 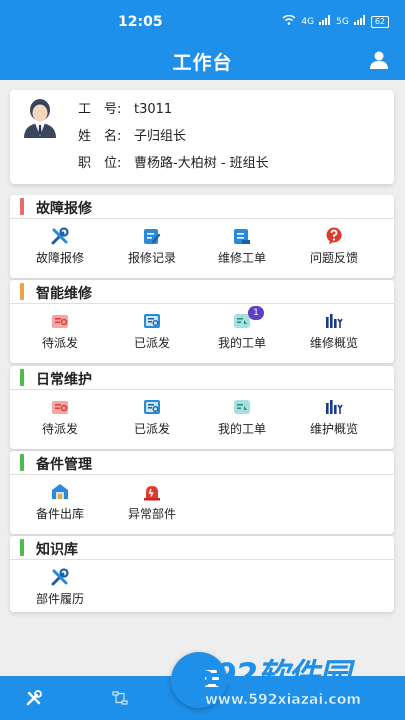 What do you see at coordinates (40, 118) in the screenshot?
I see `avatar` at bounding box center [40, 118].